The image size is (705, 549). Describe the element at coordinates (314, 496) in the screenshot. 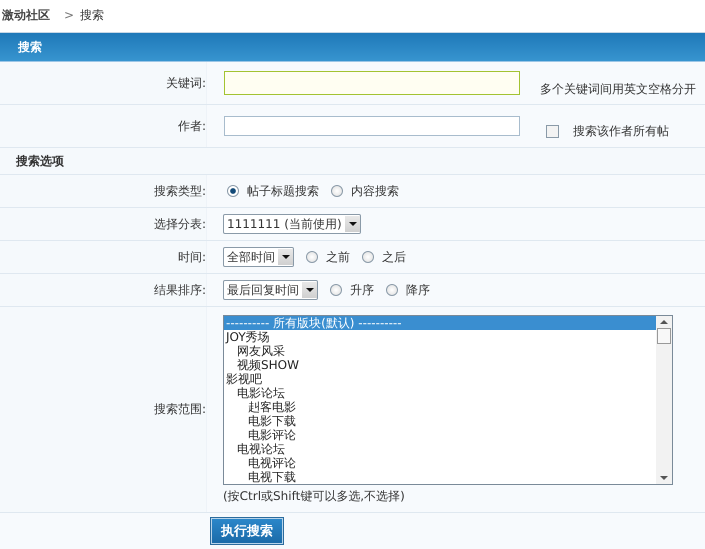

I see `hint-text: (按Ctrl或Shift键可以多选,不选择)` at that location.